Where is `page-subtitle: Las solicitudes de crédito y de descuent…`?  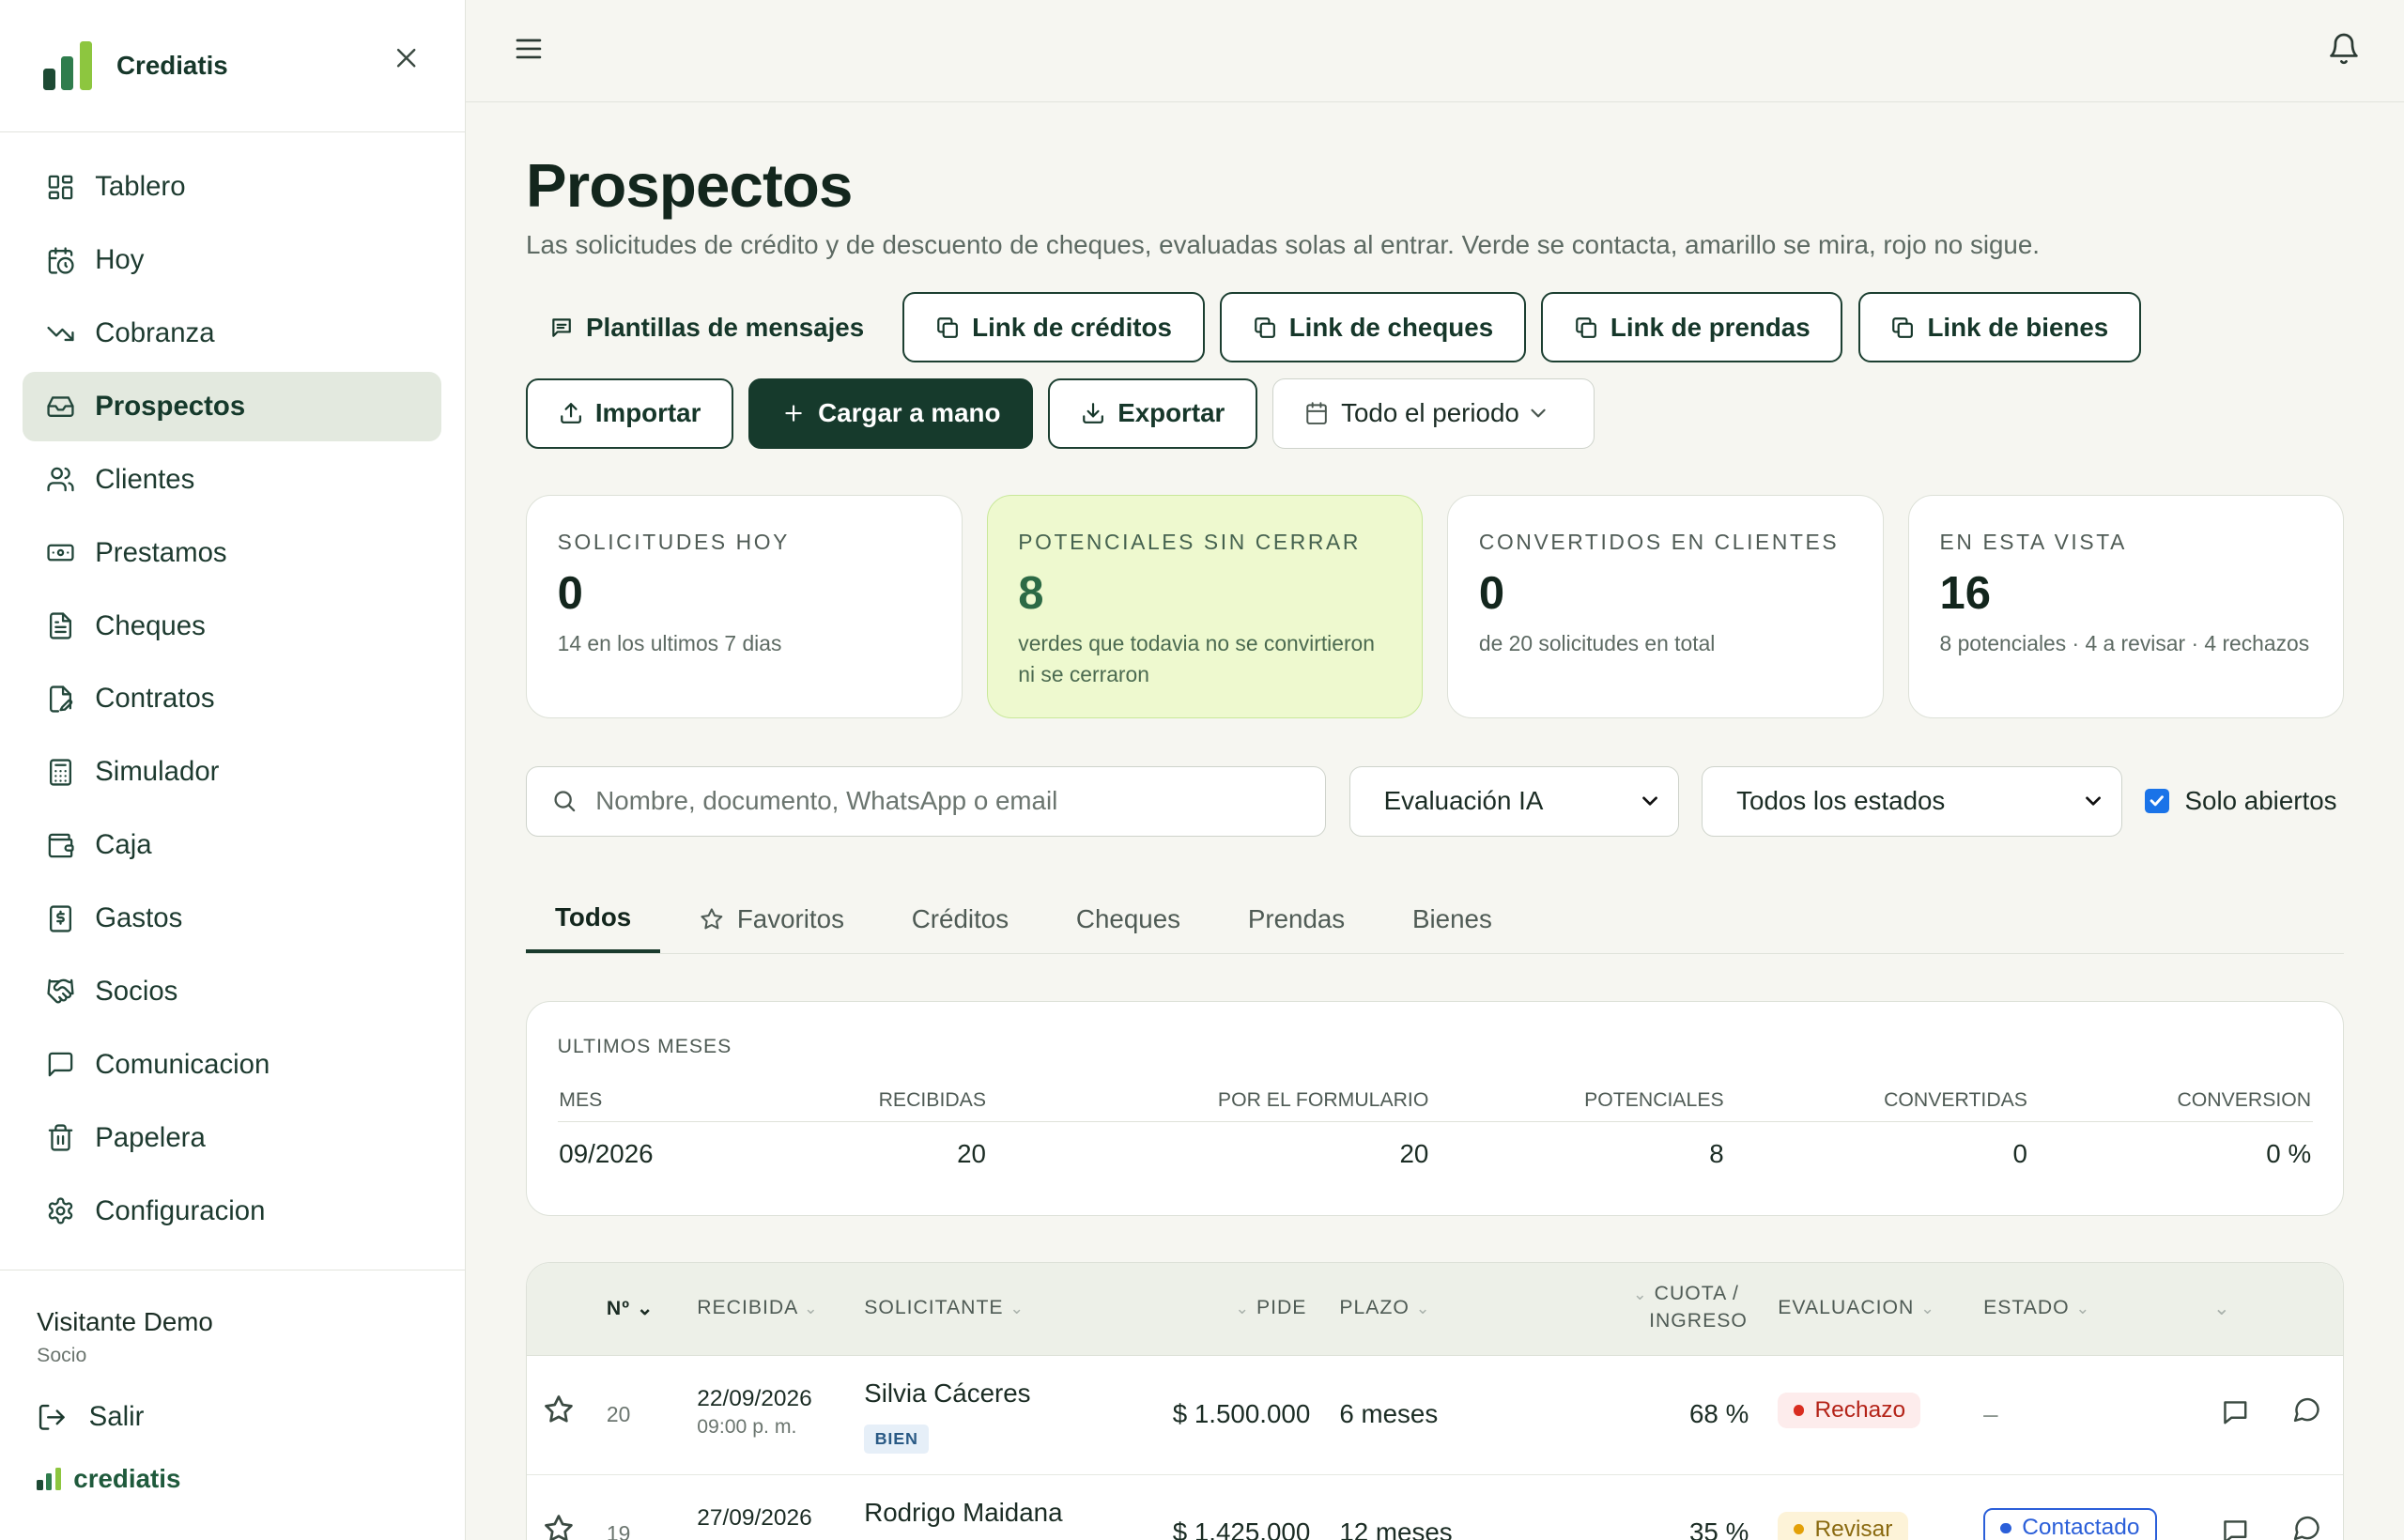 page-subtitle: Las solicitudes de crédito y de descuent… is located at coordinates (1283, 244).